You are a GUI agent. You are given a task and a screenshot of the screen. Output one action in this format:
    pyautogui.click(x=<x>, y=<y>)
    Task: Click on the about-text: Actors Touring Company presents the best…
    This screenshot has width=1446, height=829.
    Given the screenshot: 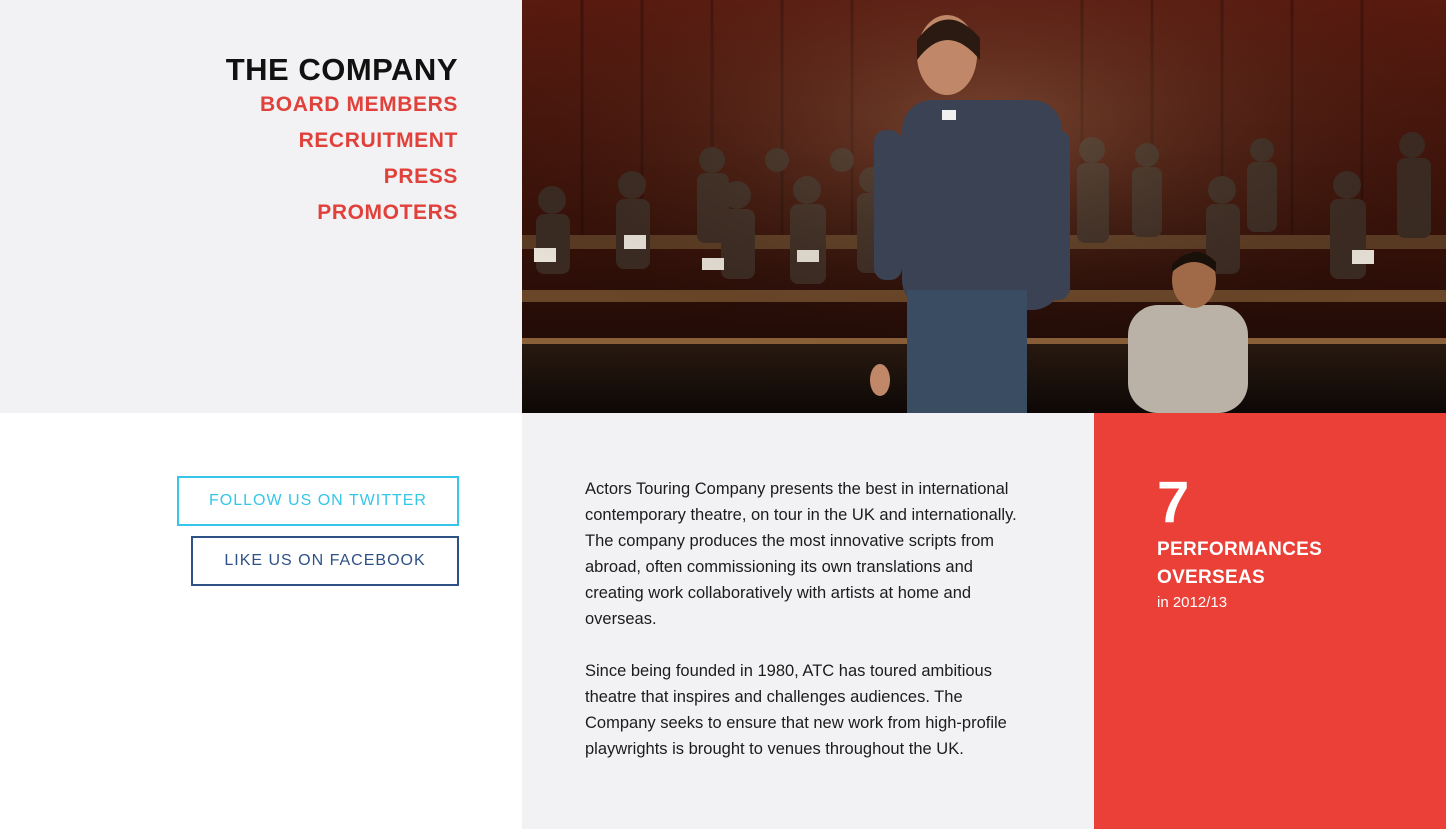 What is the action you would take?
    pyautogui.click(x=810, y=632)
    